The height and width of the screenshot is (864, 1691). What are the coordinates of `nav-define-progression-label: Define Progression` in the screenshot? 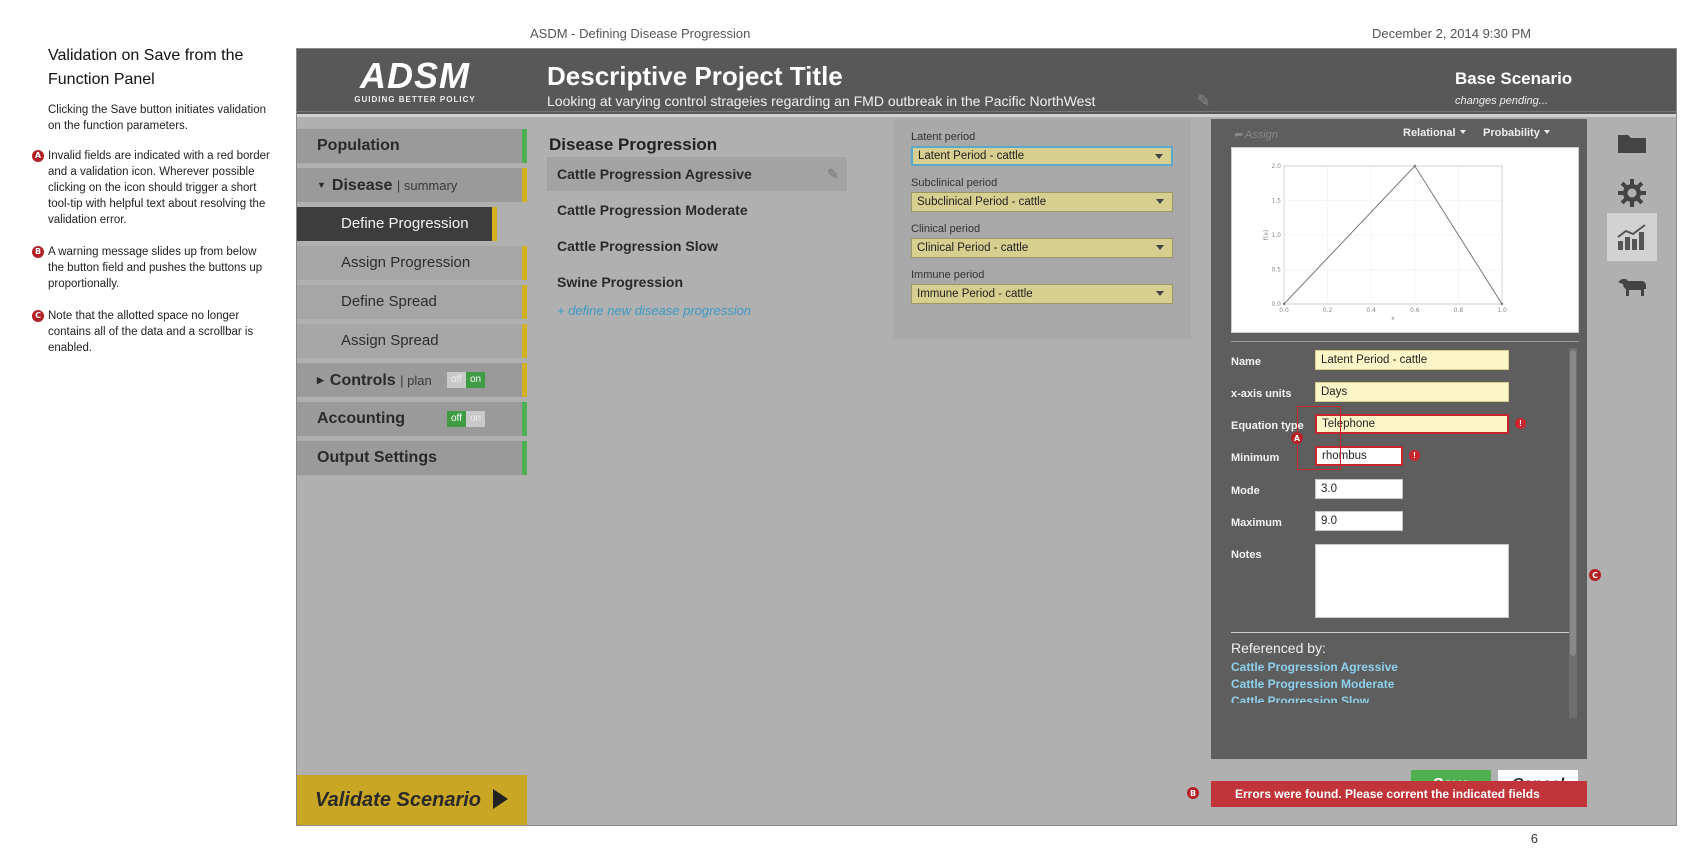 It's located at (405, 223).